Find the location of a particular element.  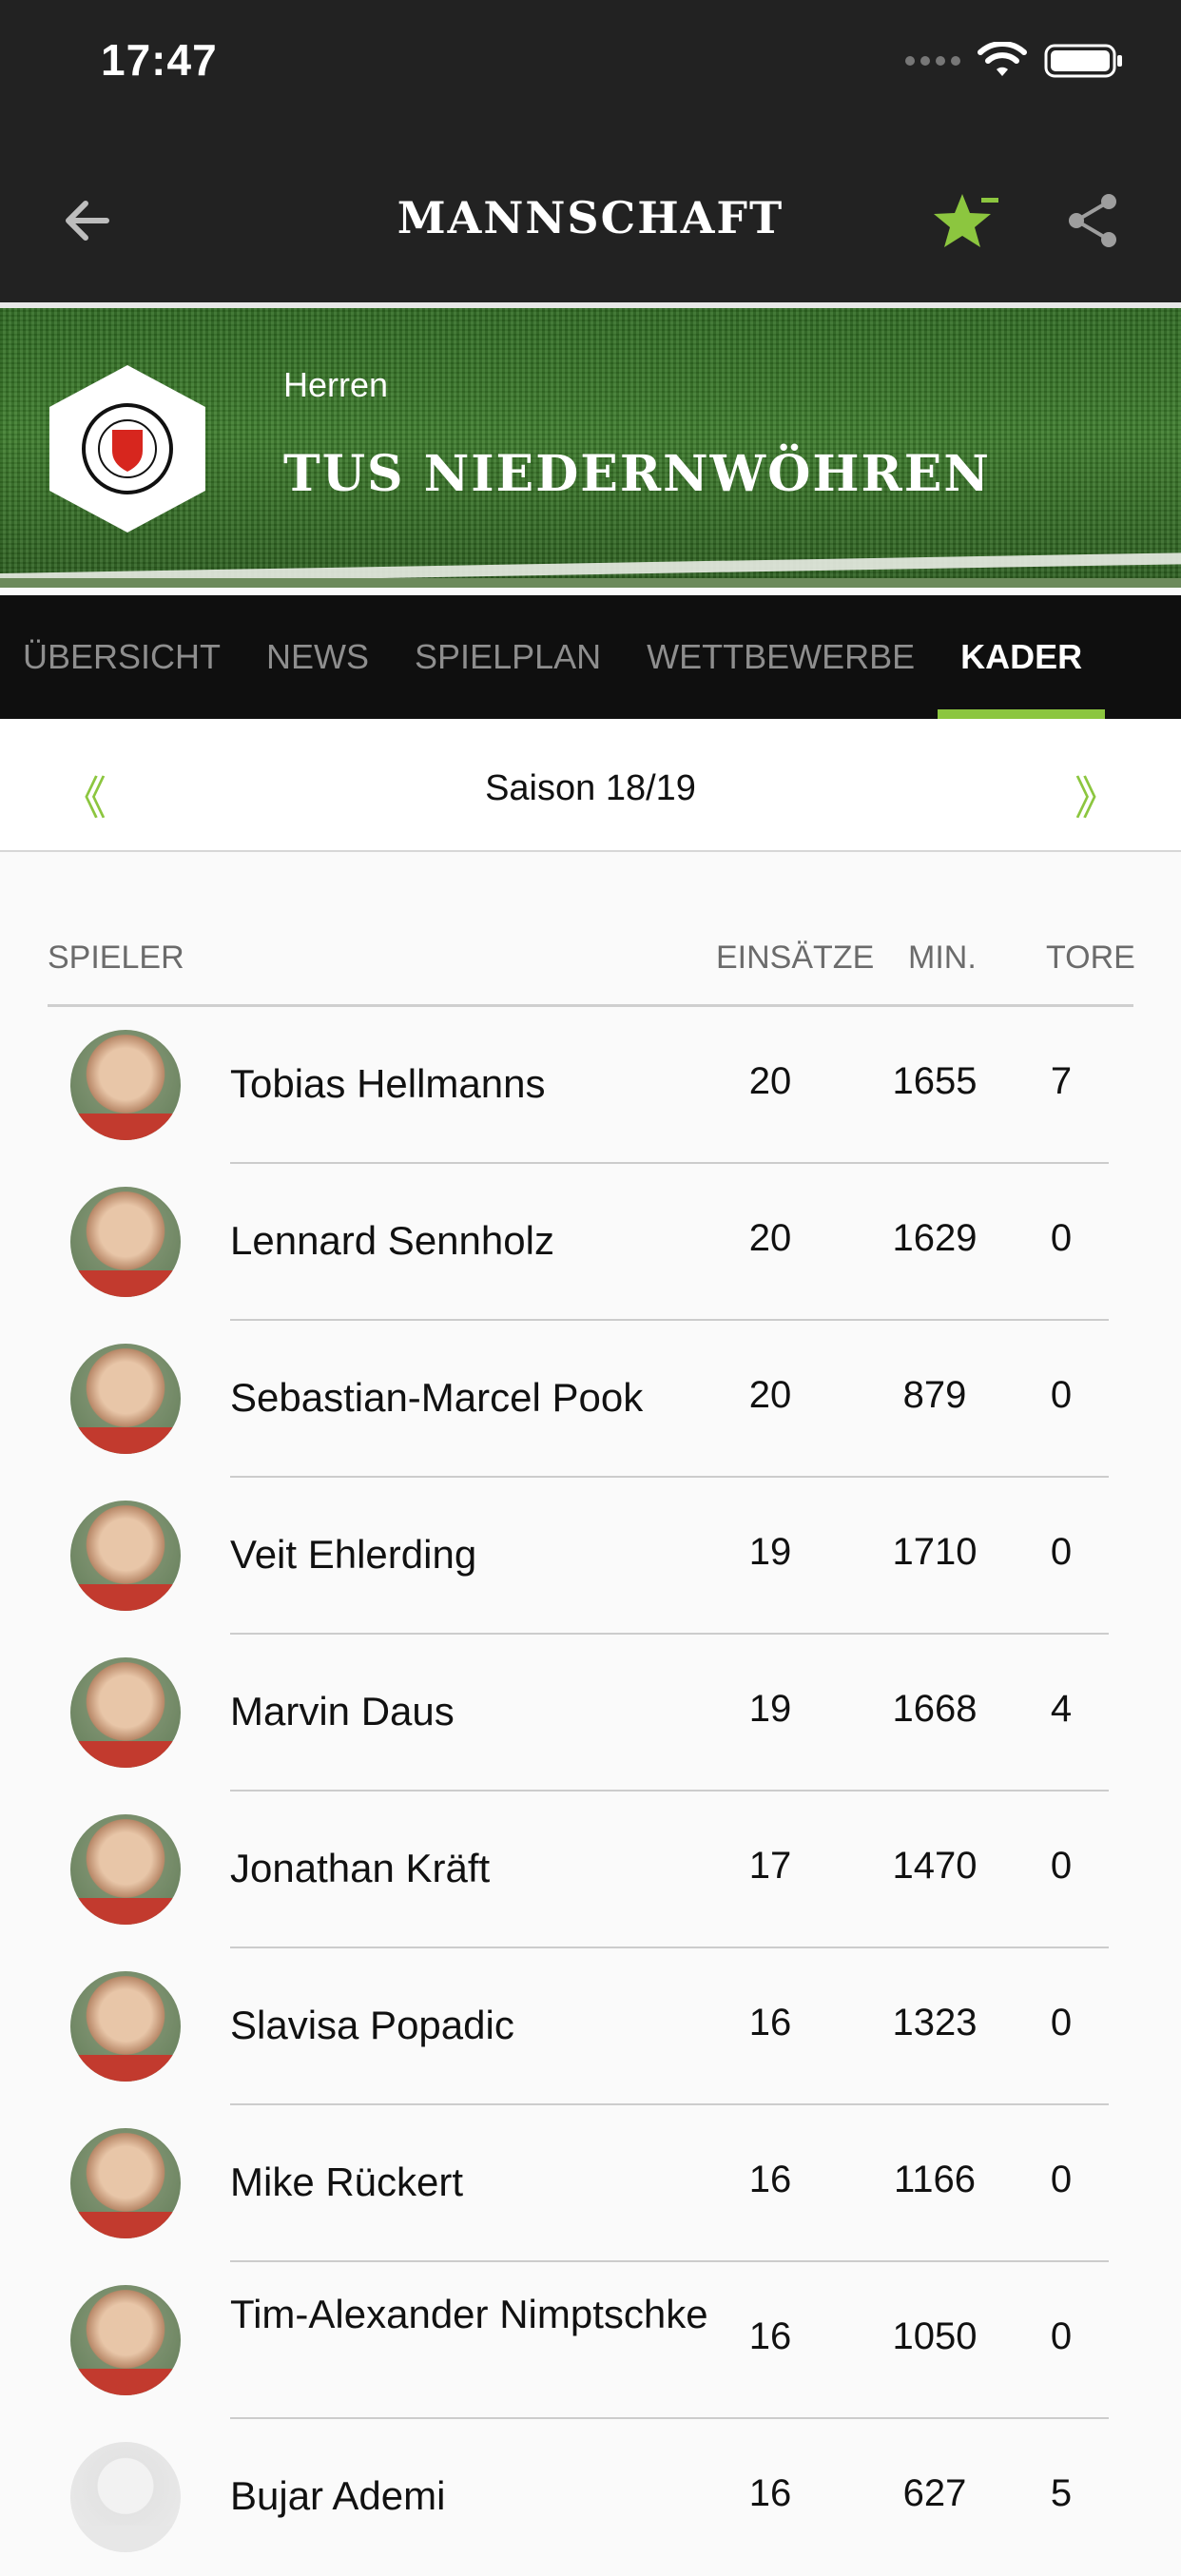

status-bar: 17:47 is located at coordinates (590, 71).